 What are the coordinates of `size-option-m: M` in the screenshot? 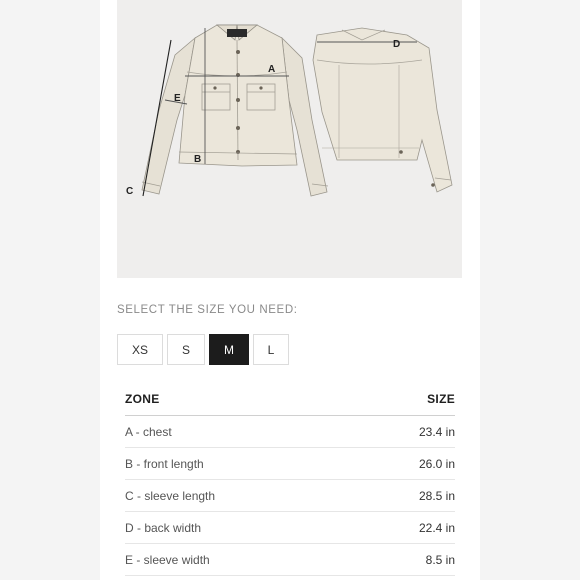 It's located at (229, 349).